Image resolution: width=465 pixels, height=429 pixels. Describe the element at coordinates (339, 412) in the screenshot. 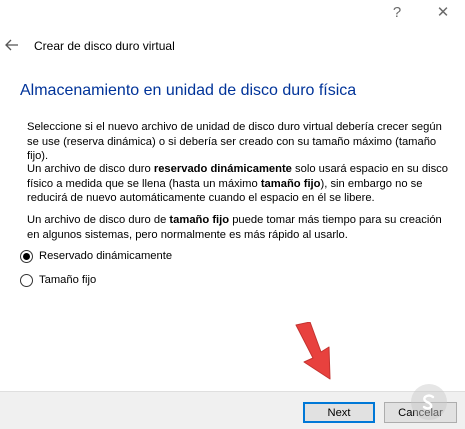

I see `next-button: Next` at that location.